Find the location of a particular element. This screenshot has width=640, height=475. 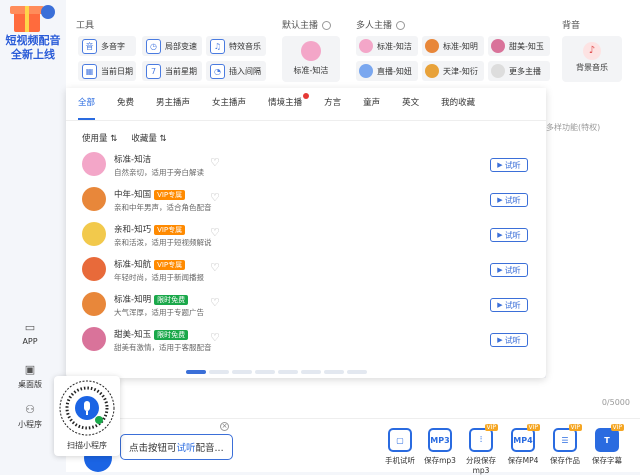

bg-music-card: ♪ 背景音乐 is located at coordinates (592, 59).